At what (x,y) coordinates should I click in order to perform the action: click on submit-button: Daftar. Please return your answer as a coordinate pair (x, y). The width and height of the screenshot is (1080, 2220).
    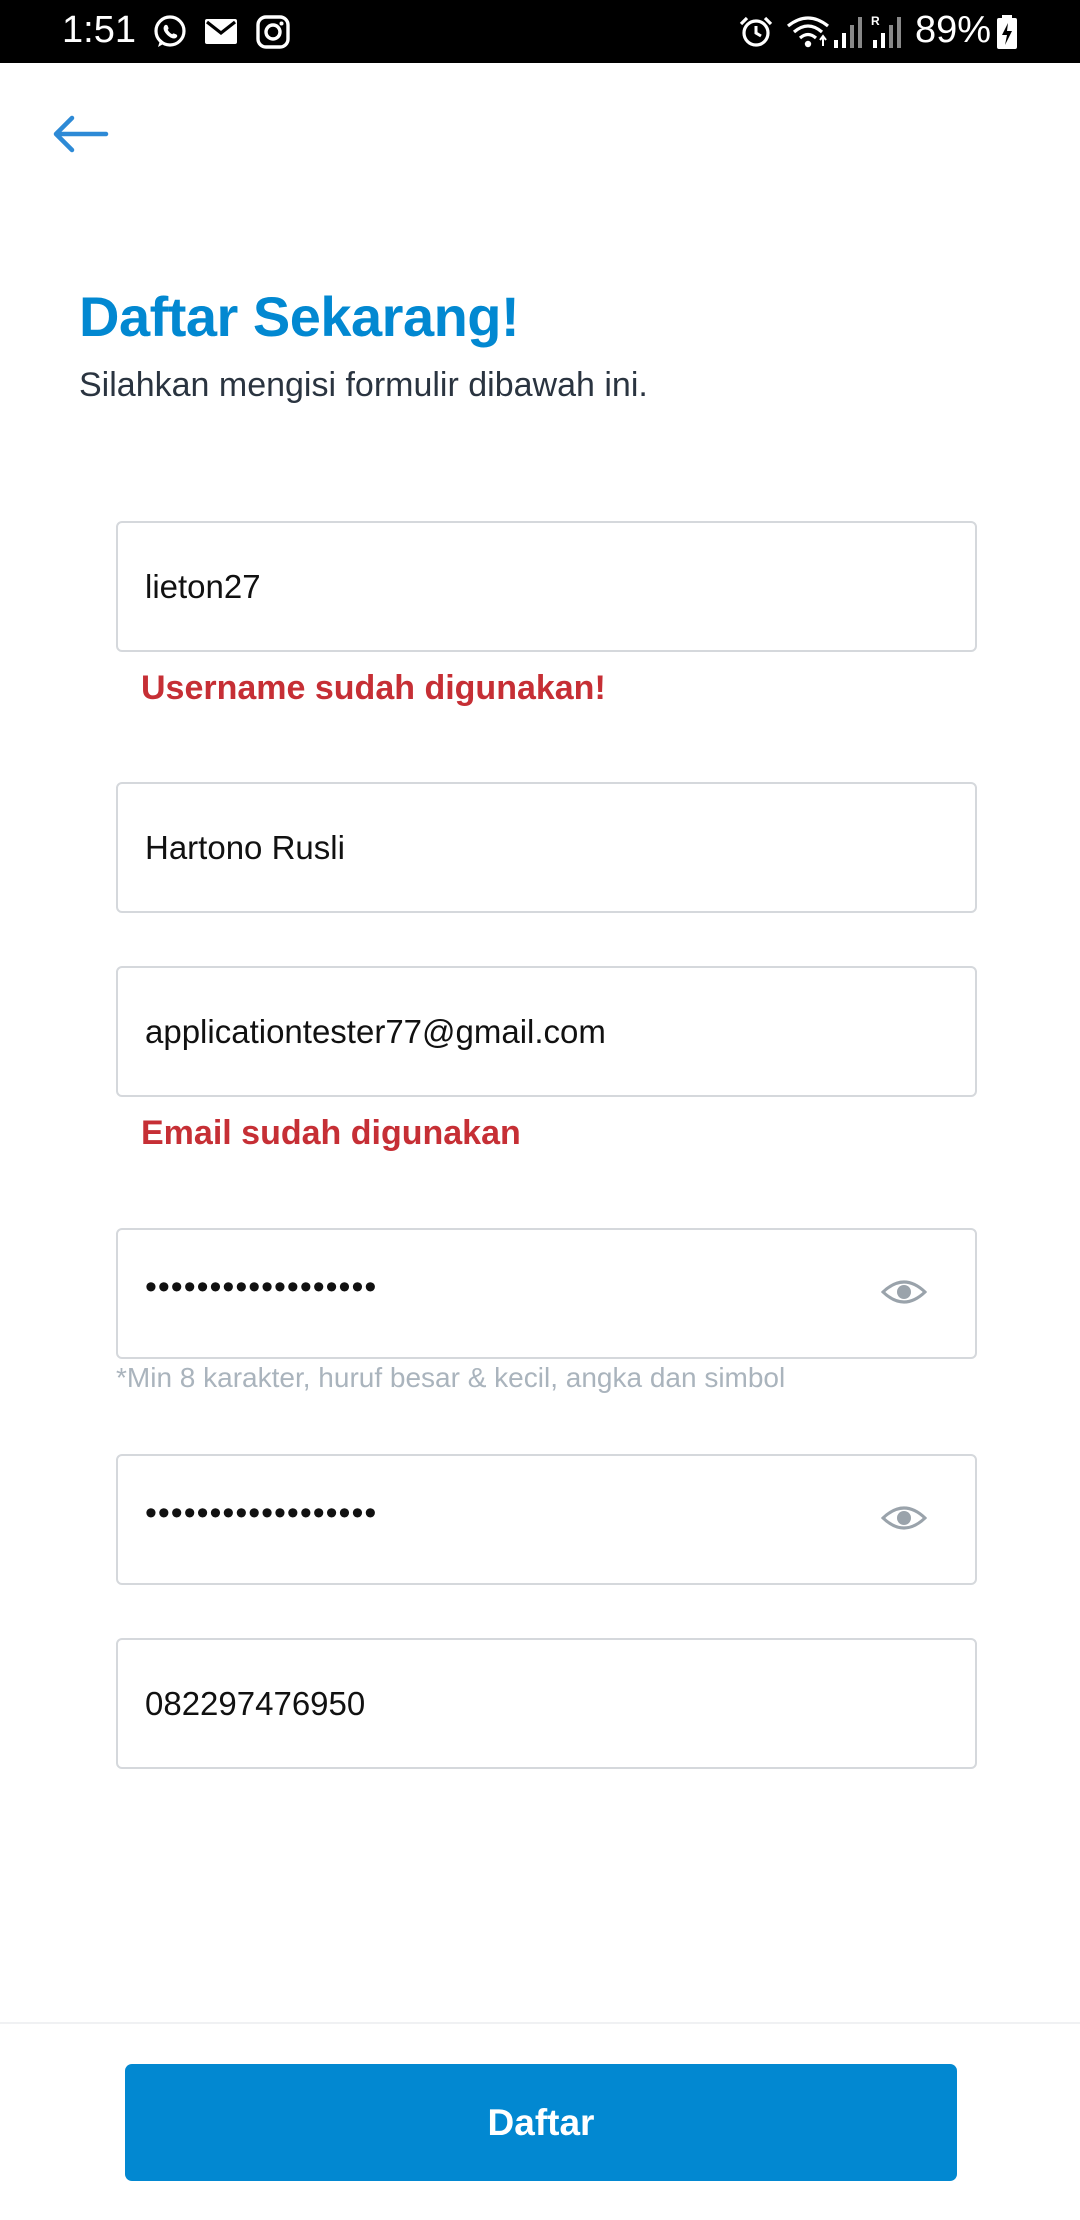
    Looking at the image, I should click on (541, 2122).